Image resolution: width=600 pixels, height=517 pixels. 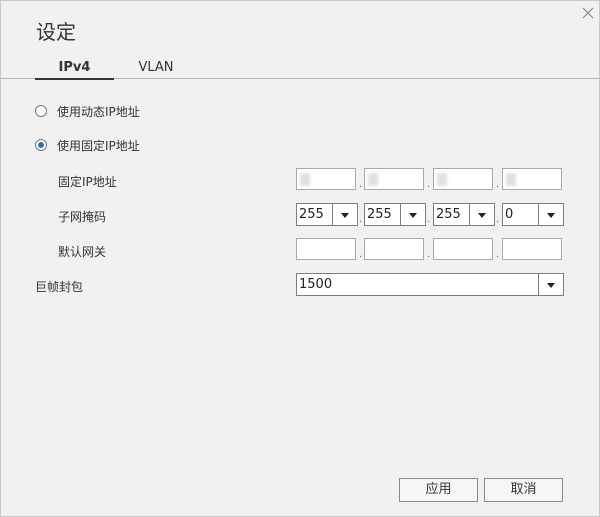 I want to click on subnet-mask-label: 子网掩码, so click(x=82, y=217).